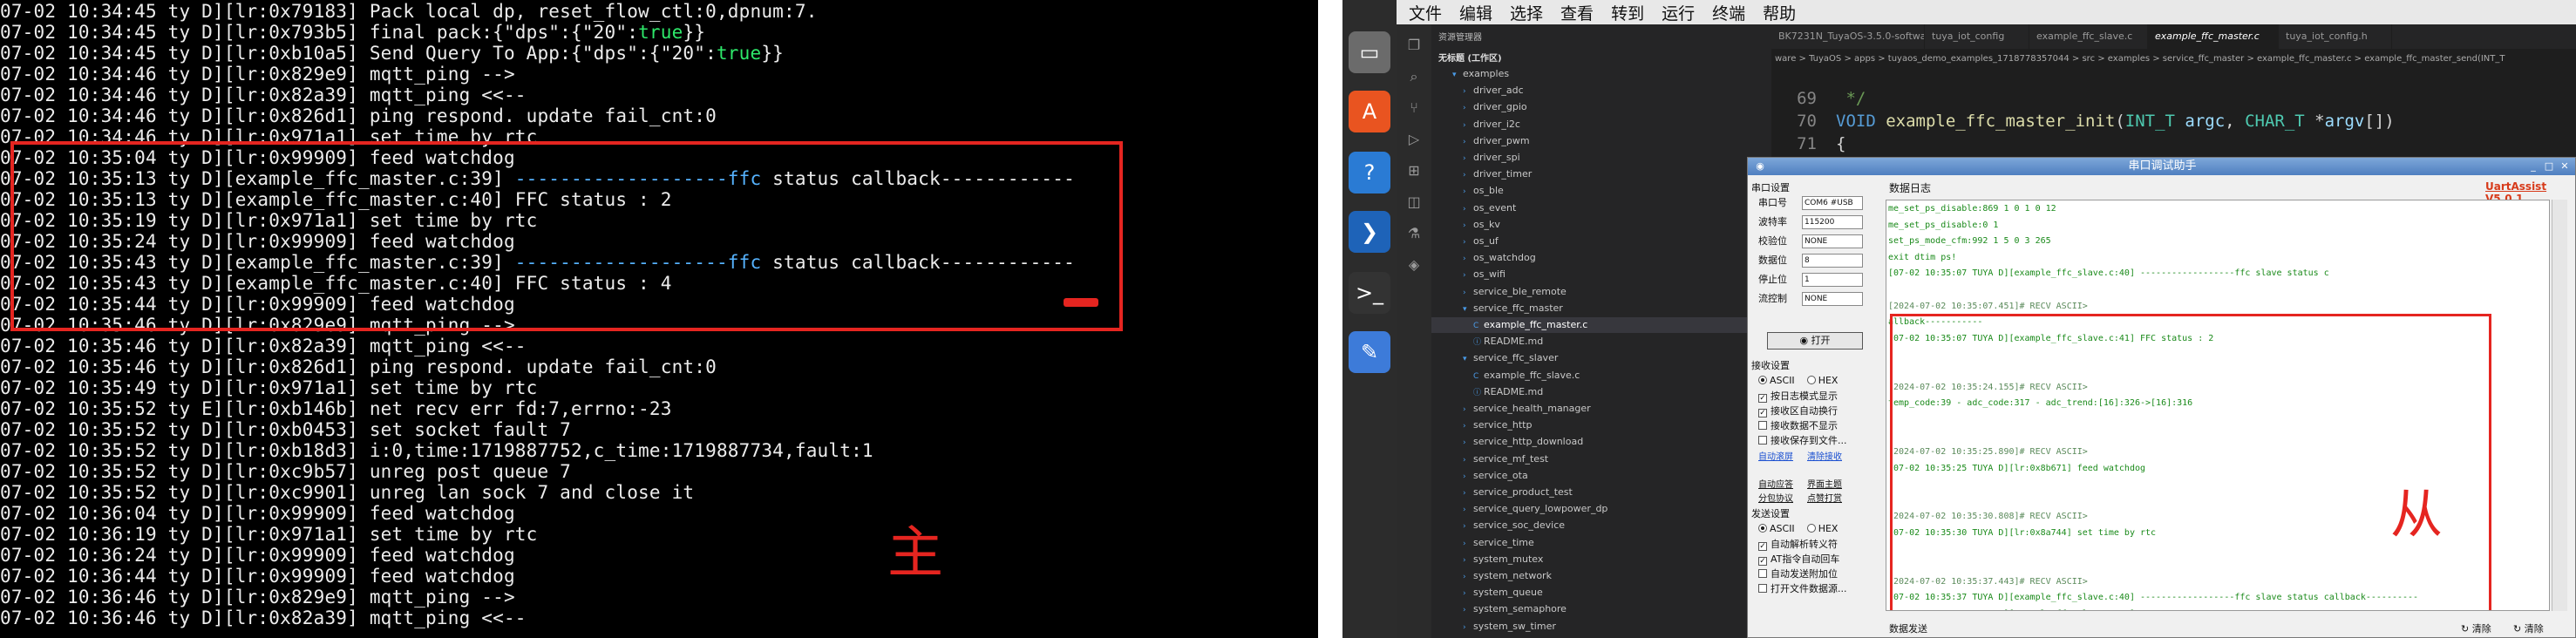  What do you see at coordinates (1824, 497) in the screenshot?
I see `donate-link: 点赞打赏` at bounding box center [1824, 497].